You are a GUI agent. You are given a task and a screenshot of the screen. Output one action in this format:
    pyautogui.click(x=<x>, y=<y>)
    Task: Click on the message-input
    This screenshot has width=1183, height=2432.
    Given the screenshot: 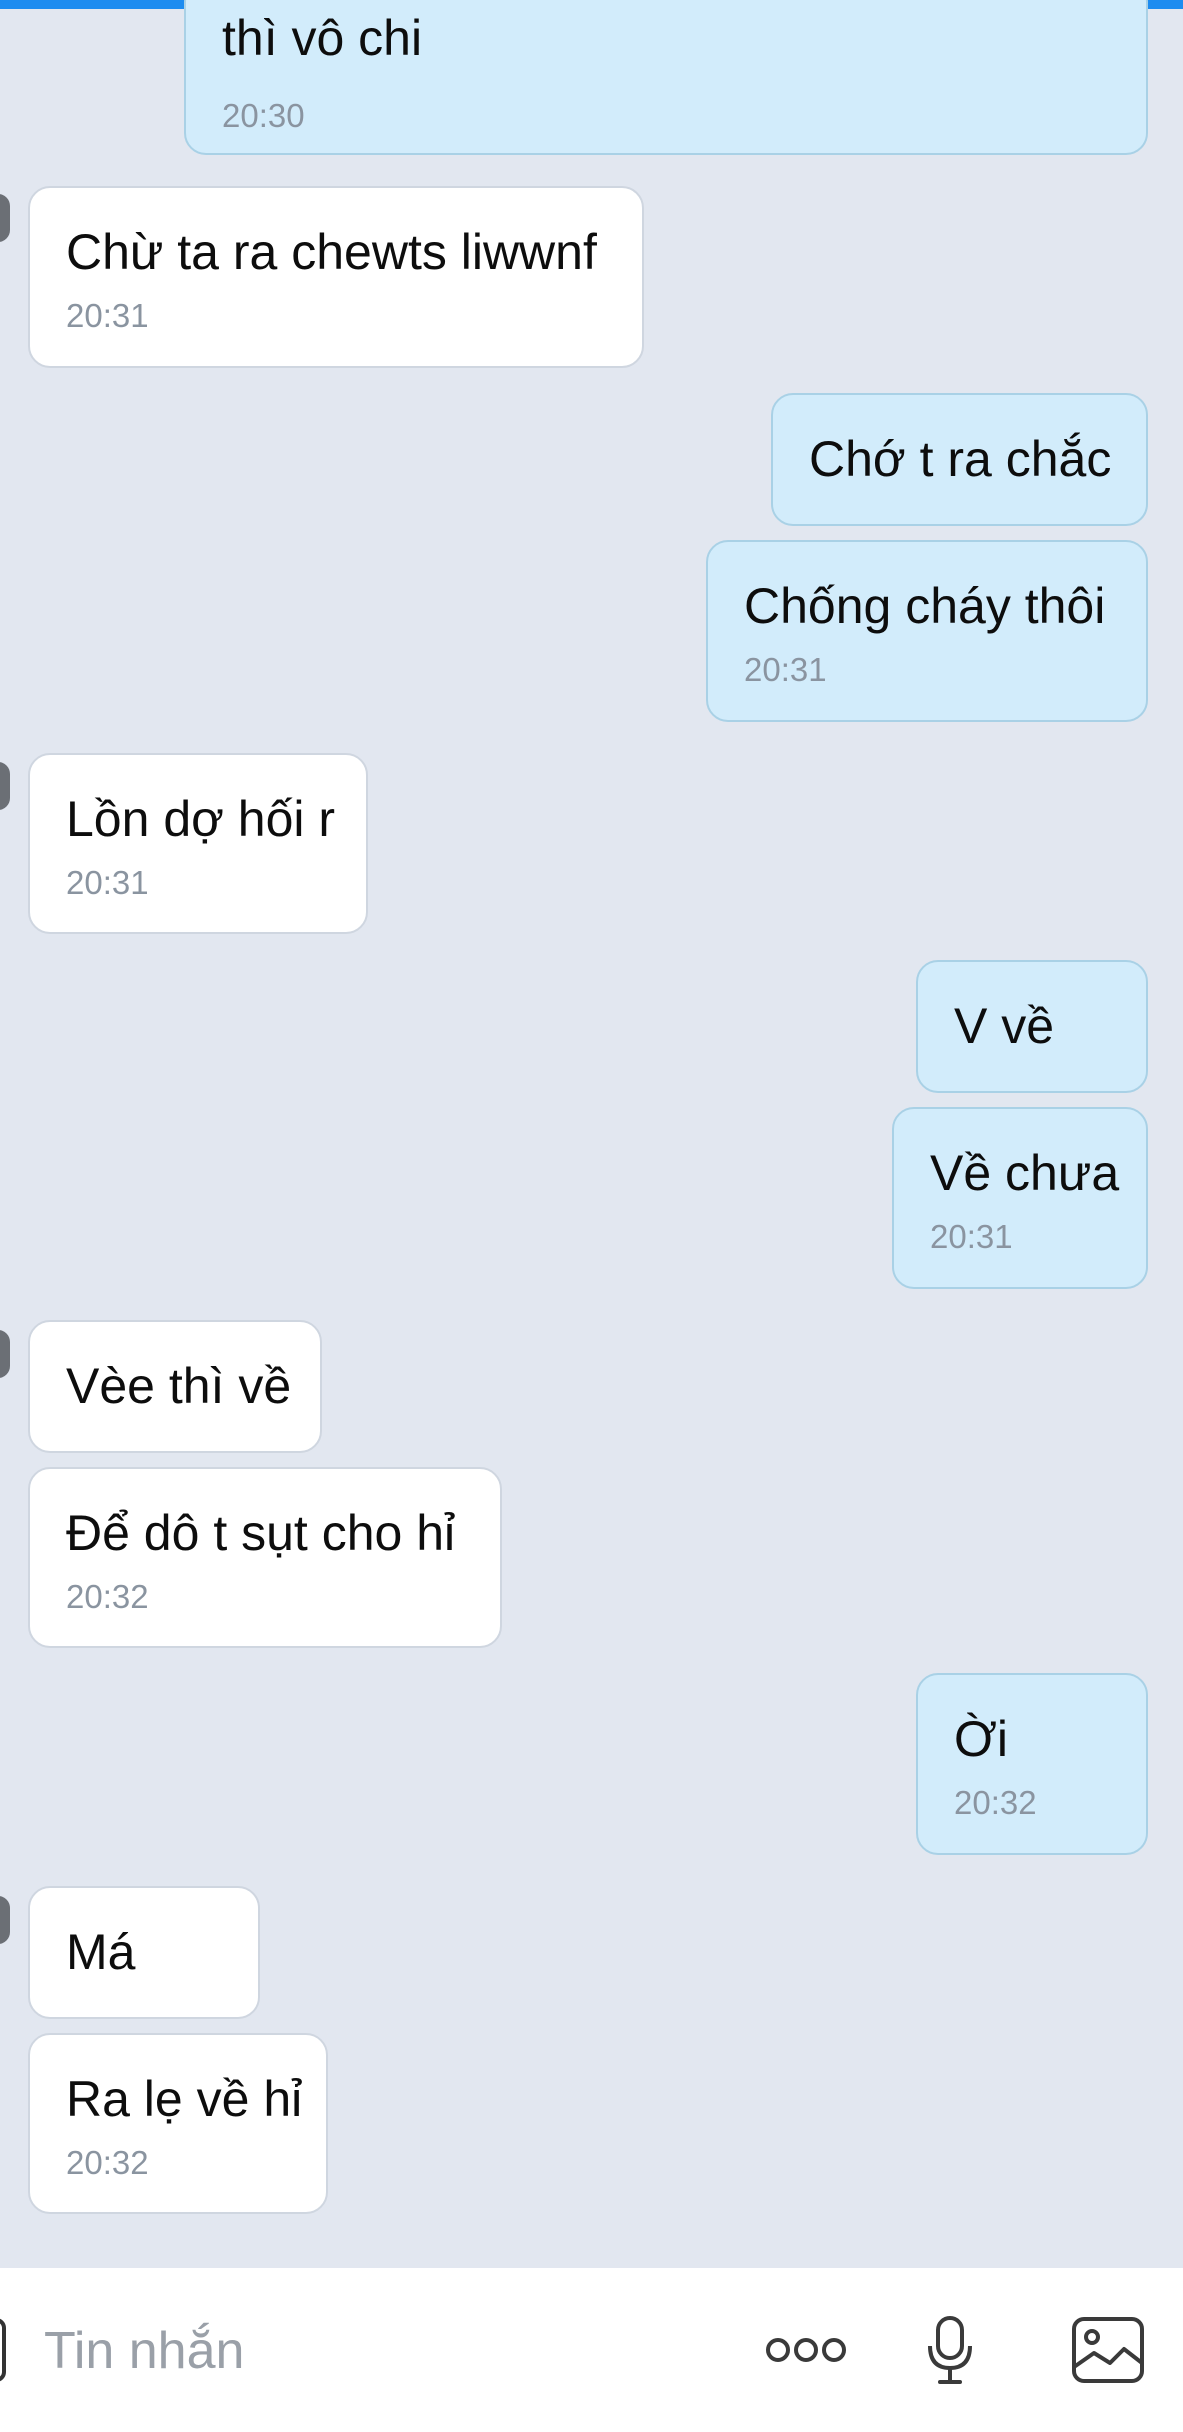 What is the action you would take?
    pyautogui.click(x=364, y=2351)
    